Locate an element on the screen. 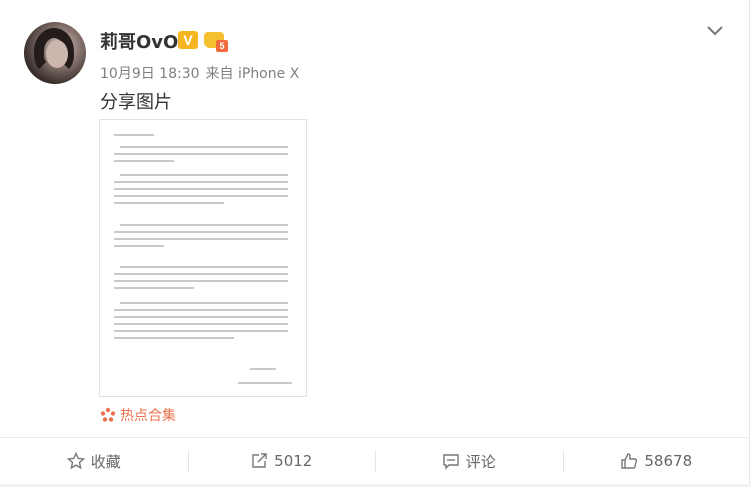 The width and height of the screenshot is (750, 487). repost-icon is located at coordinates (259, 460).